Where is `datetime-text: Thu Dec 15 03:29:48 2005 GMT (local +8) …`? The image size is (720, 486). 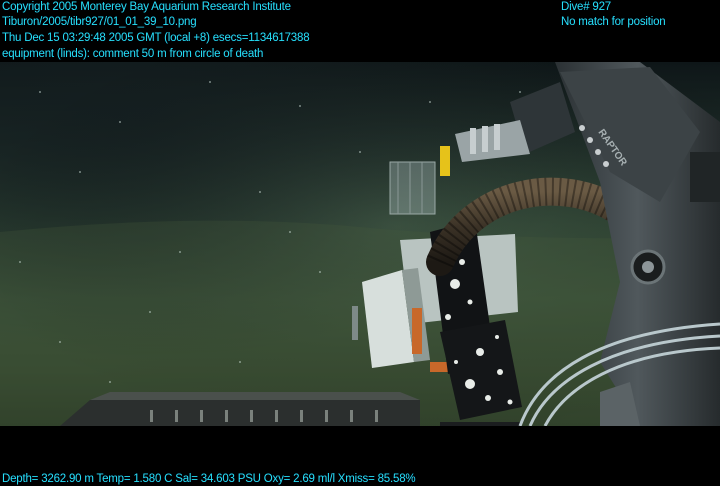 datetime-text: Thu Dec 15 03:29:48 2005 GMT (local +8) … is located at coordinates (156, 38).